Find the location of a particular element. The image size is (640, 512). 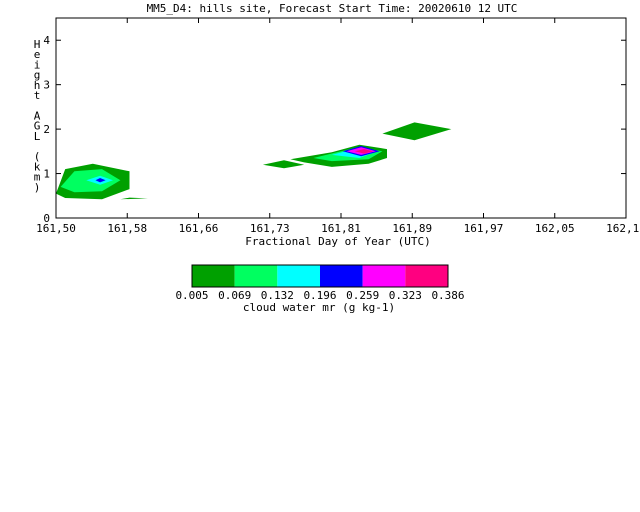

y-tick-label: 4 is located at coordinates (46, 40).